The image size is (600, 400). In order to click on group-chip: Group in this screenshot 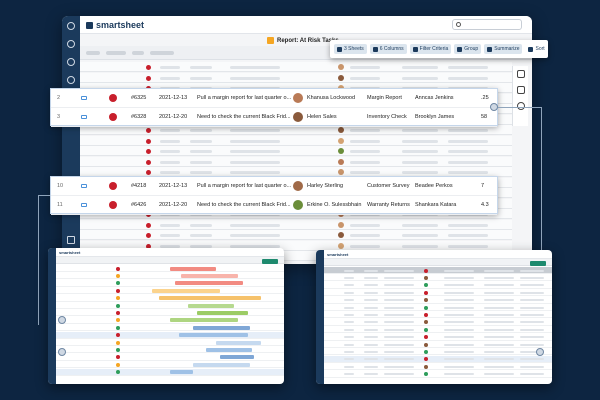, I will do `click(468, 49)`.